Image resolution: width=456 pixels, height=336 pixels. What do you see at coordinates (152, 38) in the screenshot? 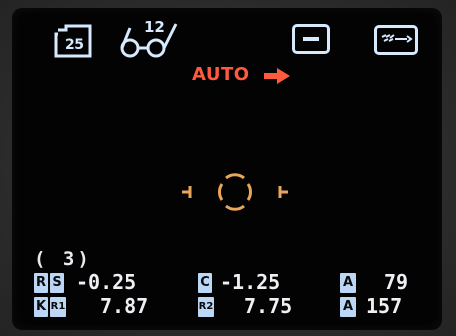
I see `glasses-icon: 12` at bounding box center [152, 38].